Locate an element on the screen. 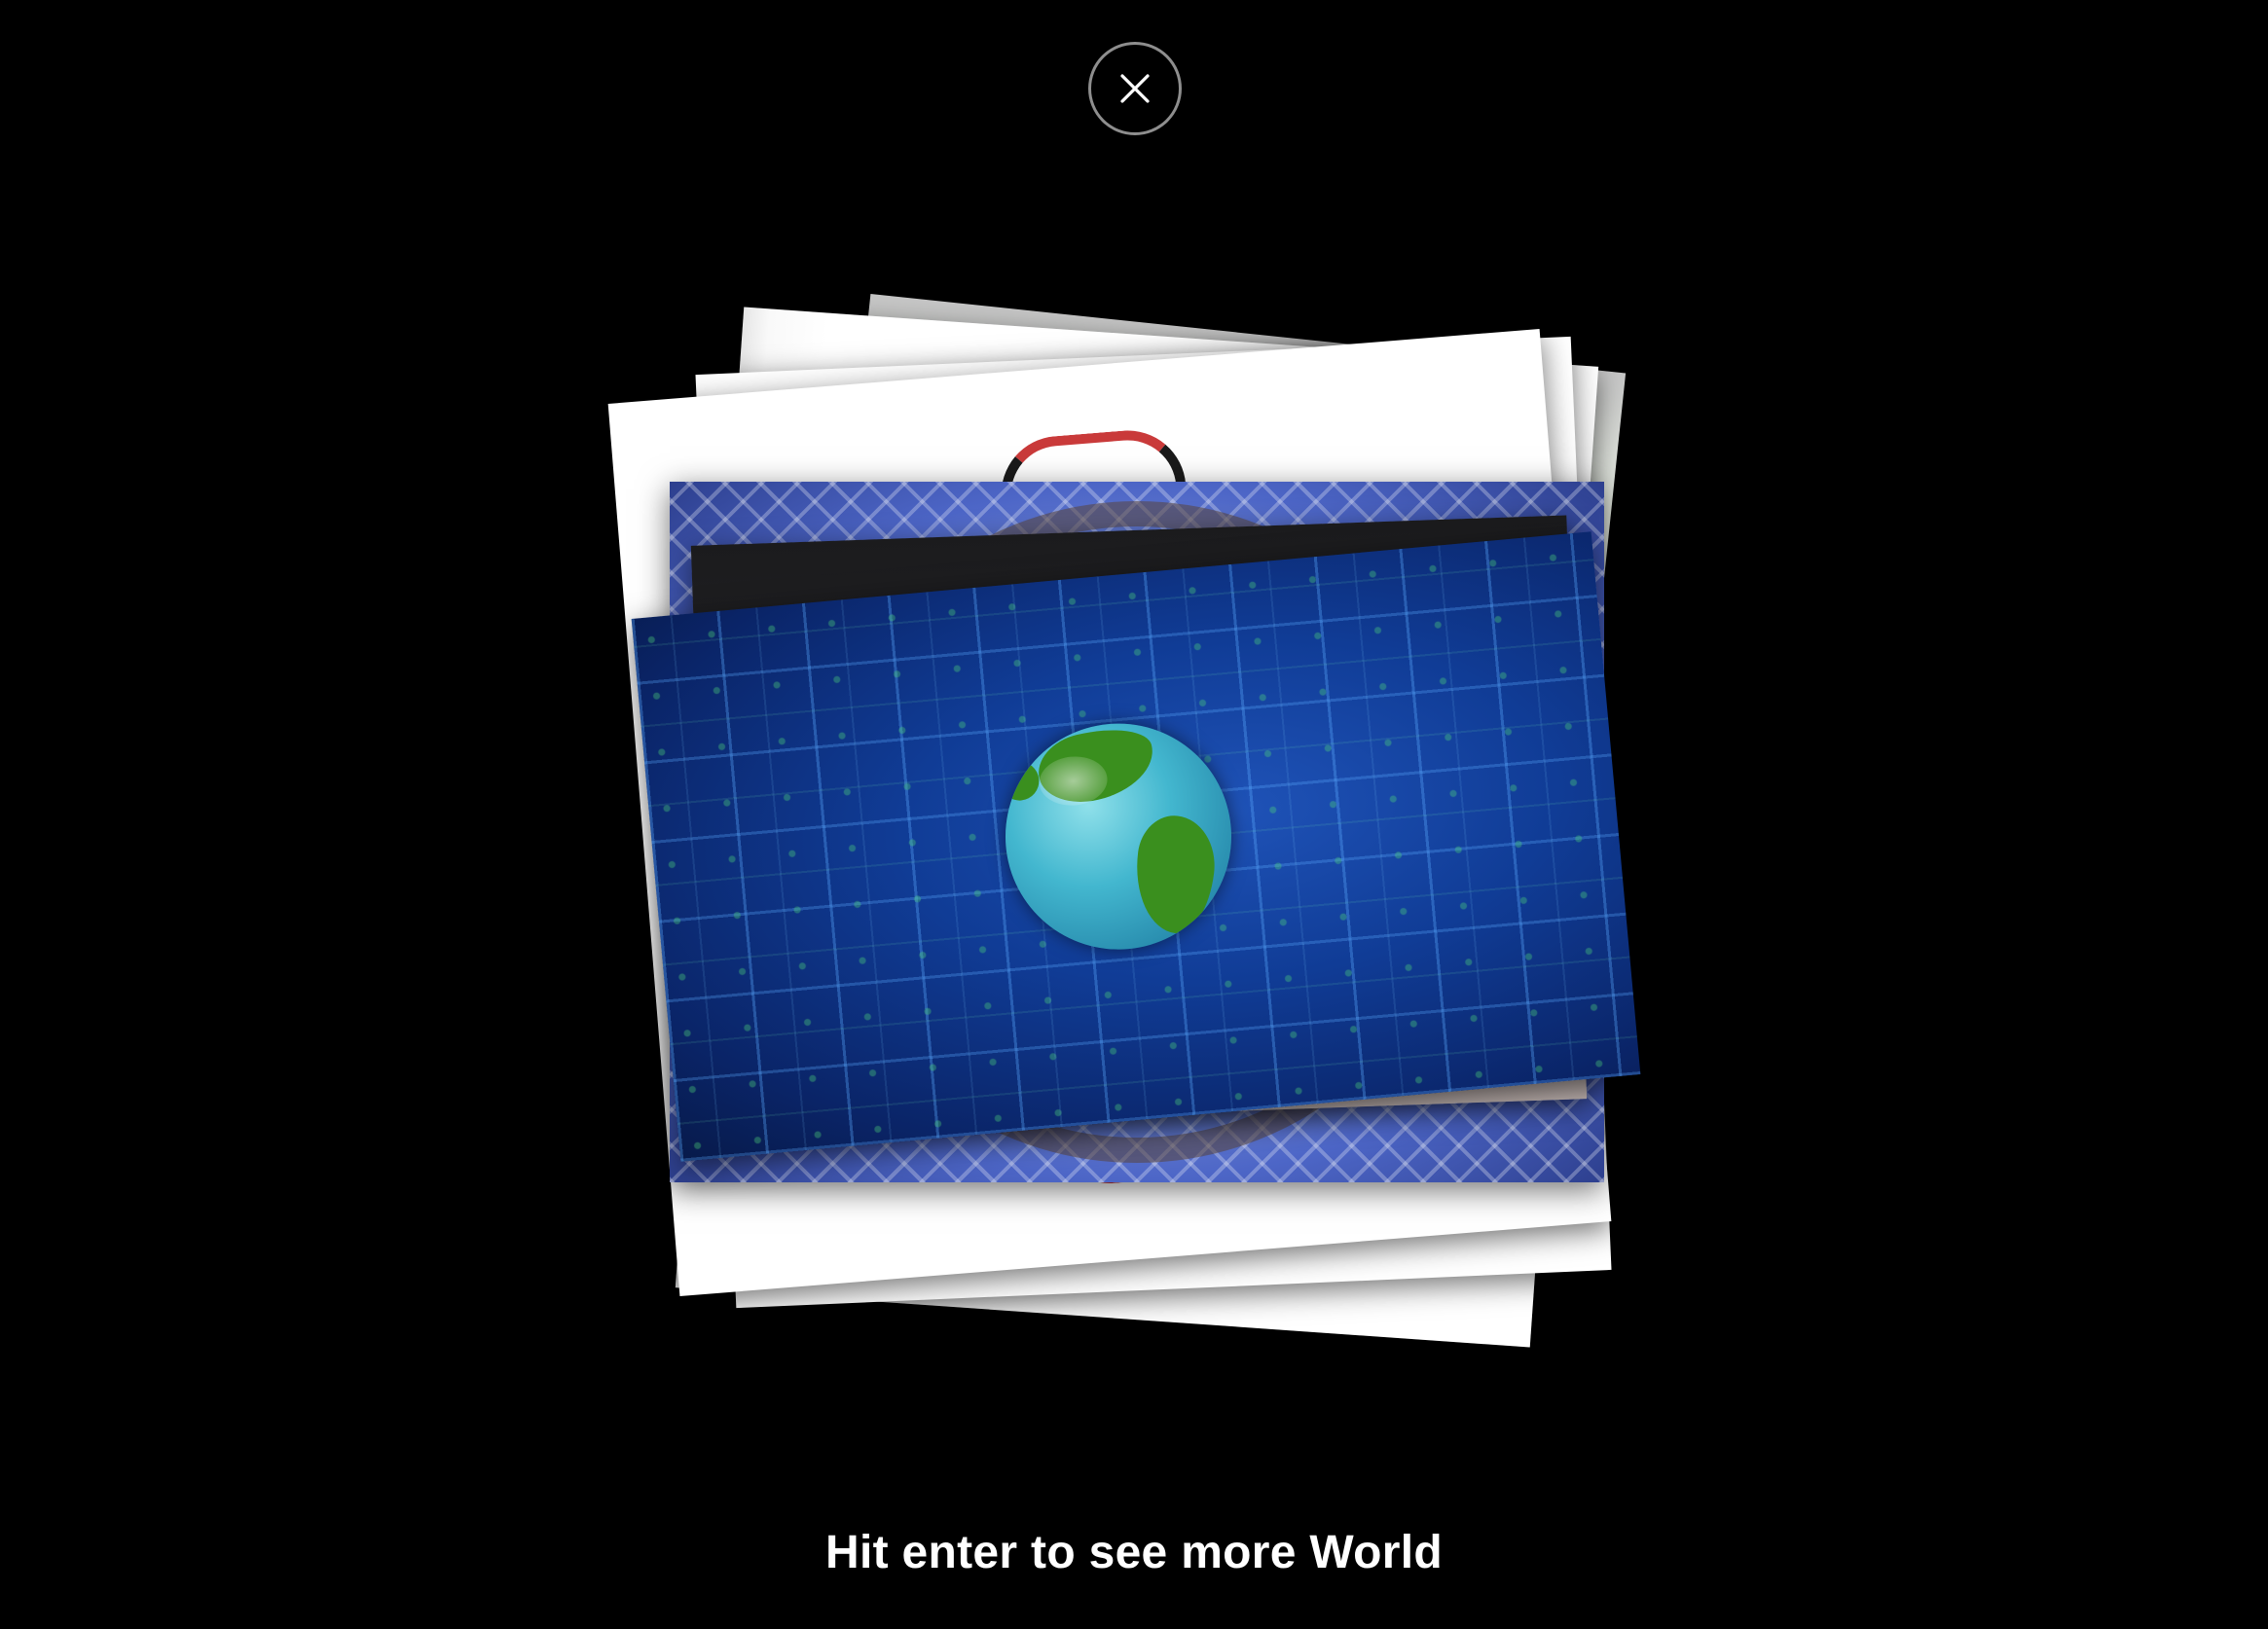  close-button is located at coordinates (1135, 88).